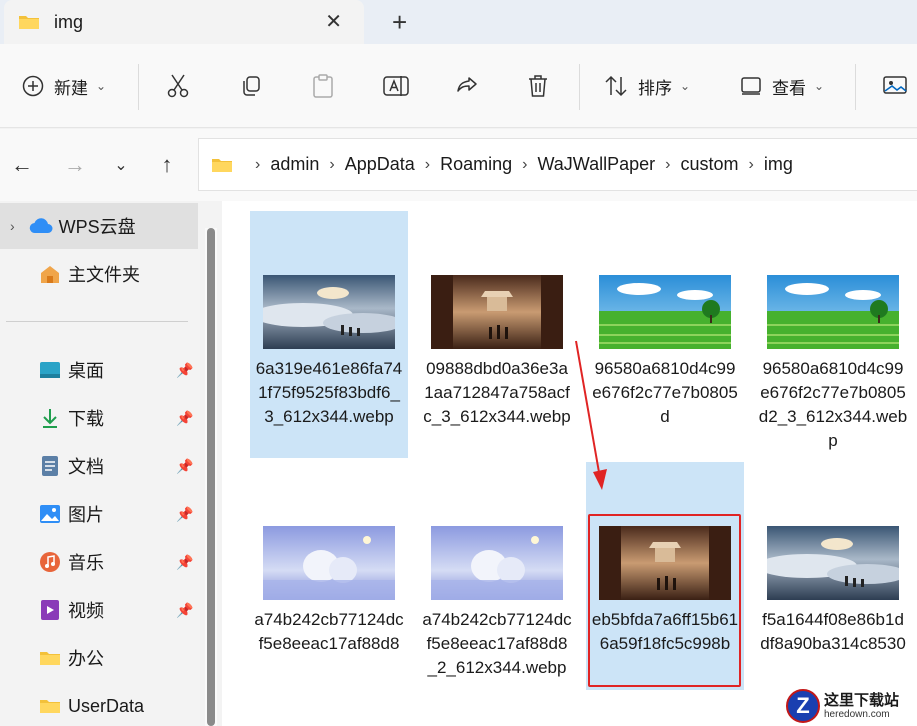 The height and width of the screenshot is (726, 917). I want to click on thumbnail-temple, so click(497, 312).